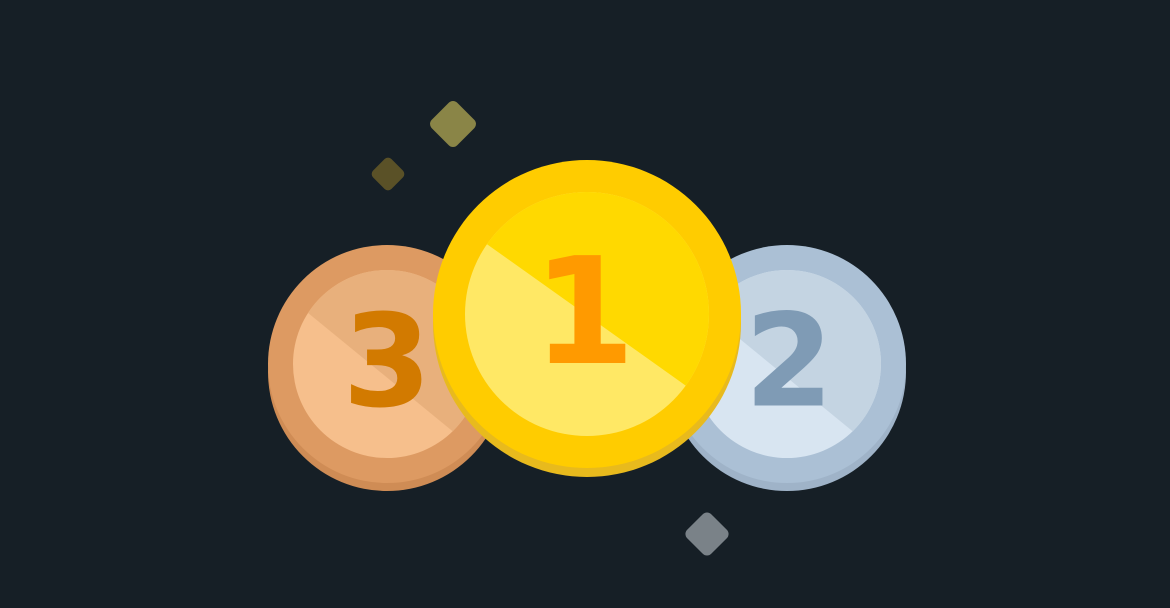 This screenshot has width=1170, height=608. Describe the element at coordinates (707, 534) in the screenshot. I see `sparkle-gray` at that location.